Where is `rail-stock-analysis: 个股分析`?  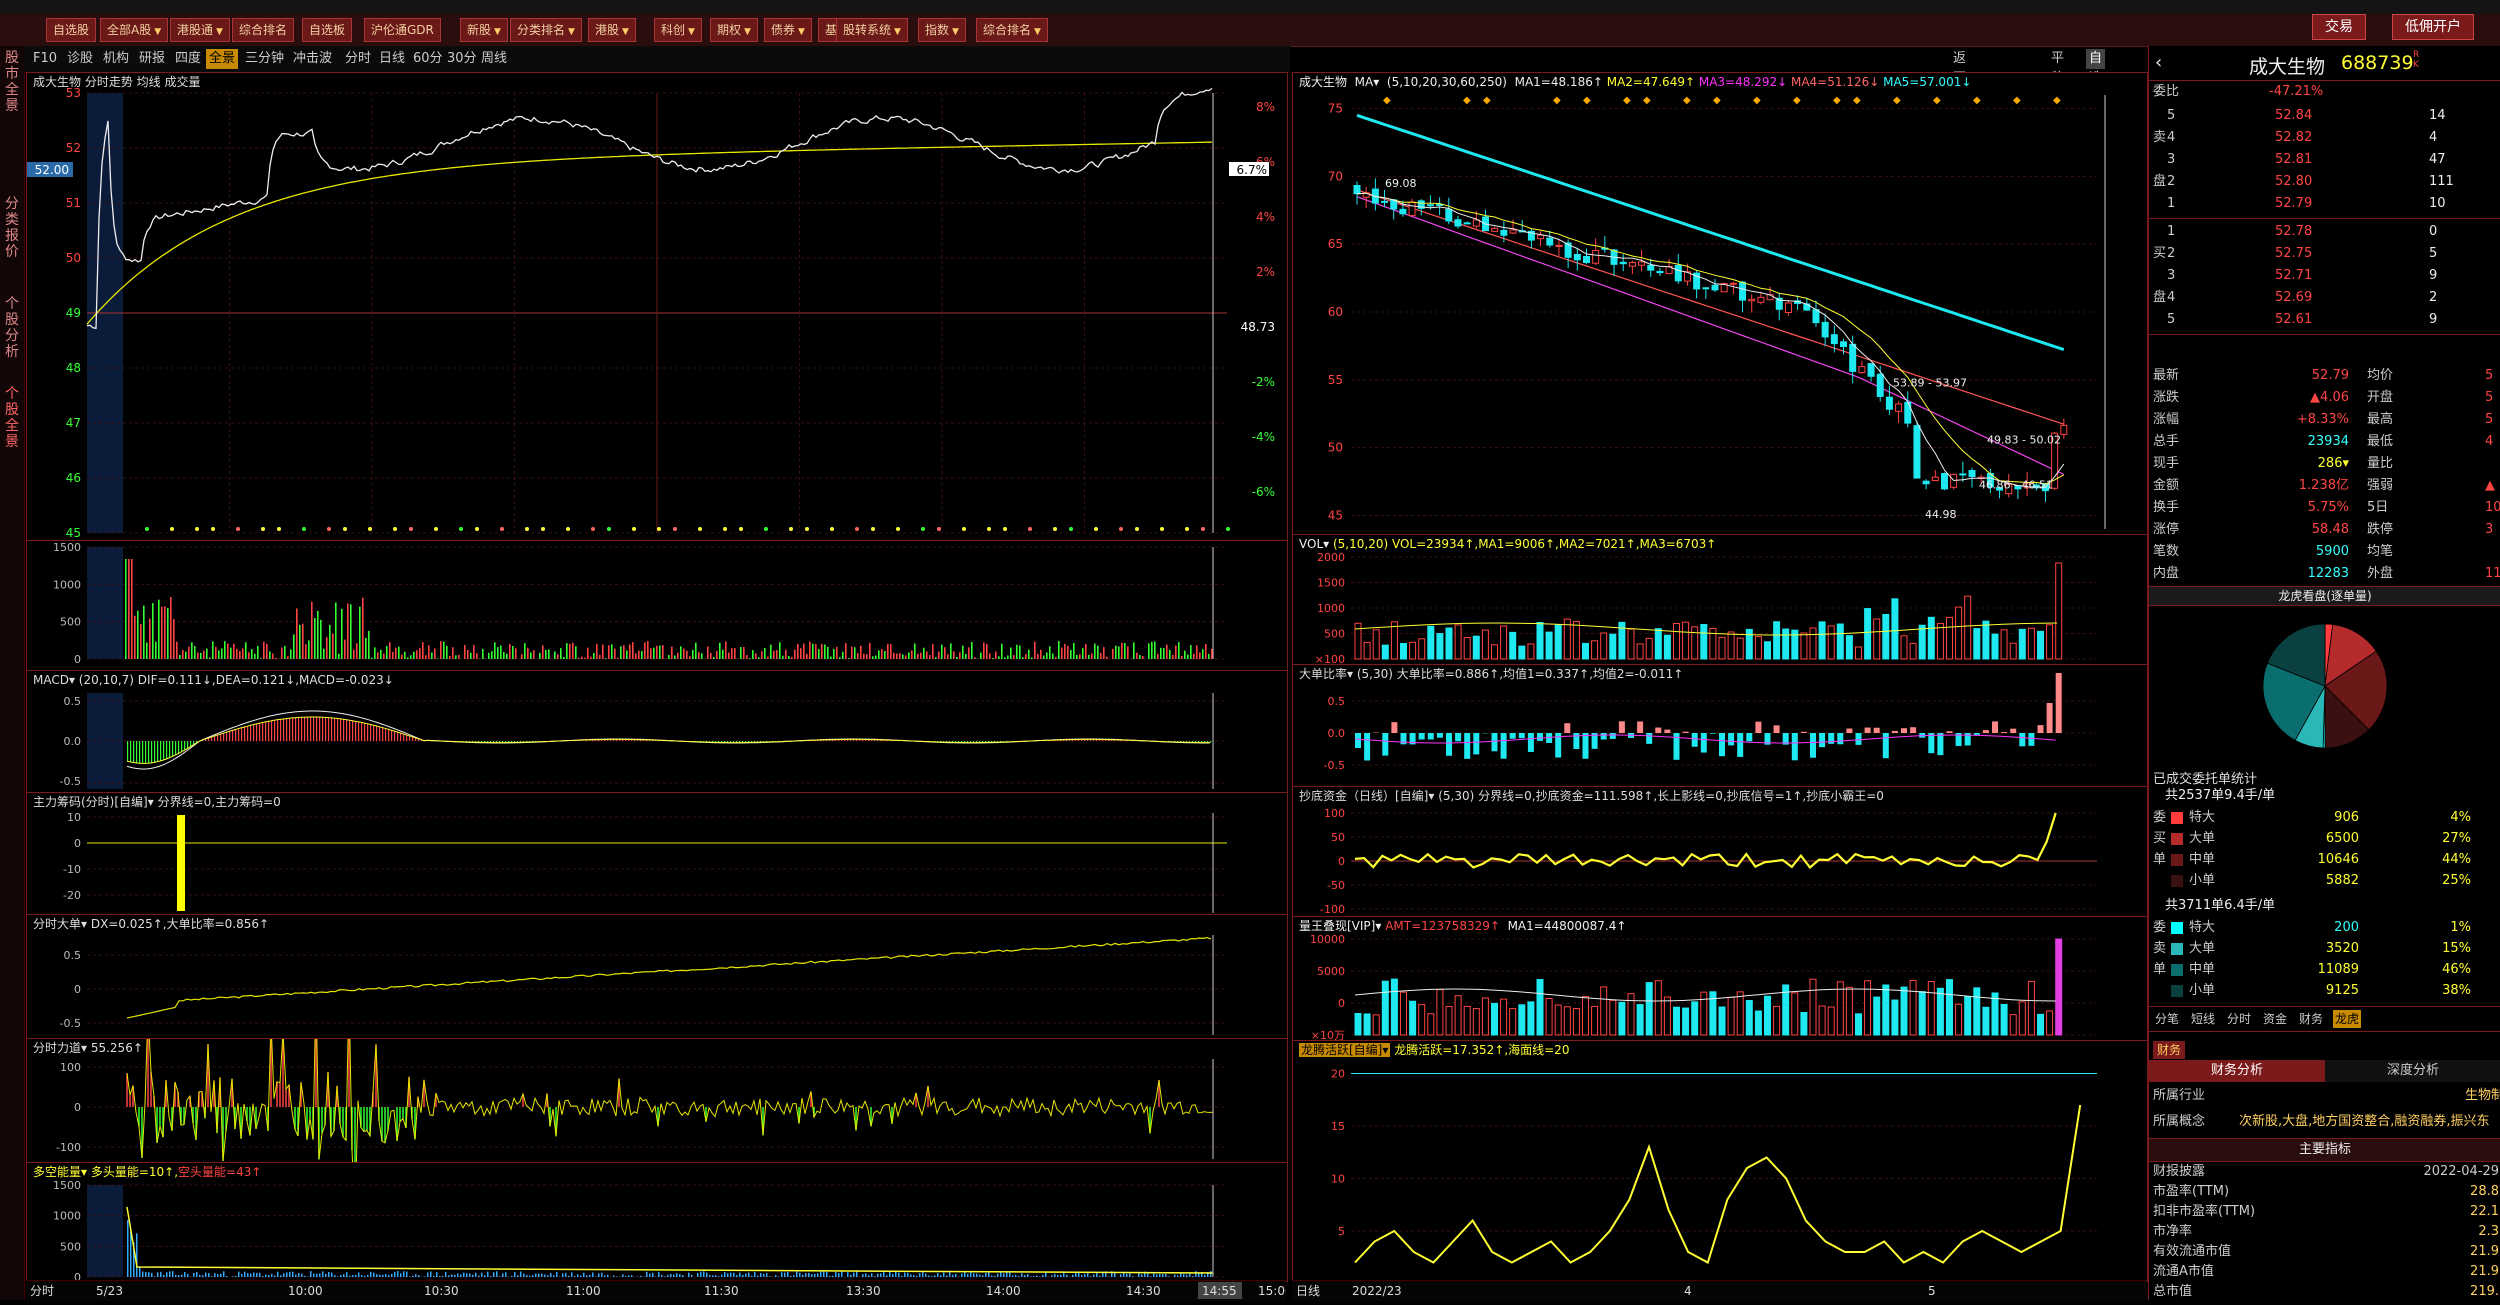 rail-stock-analysis: 个股分析 is located at coordinates (12, 328).